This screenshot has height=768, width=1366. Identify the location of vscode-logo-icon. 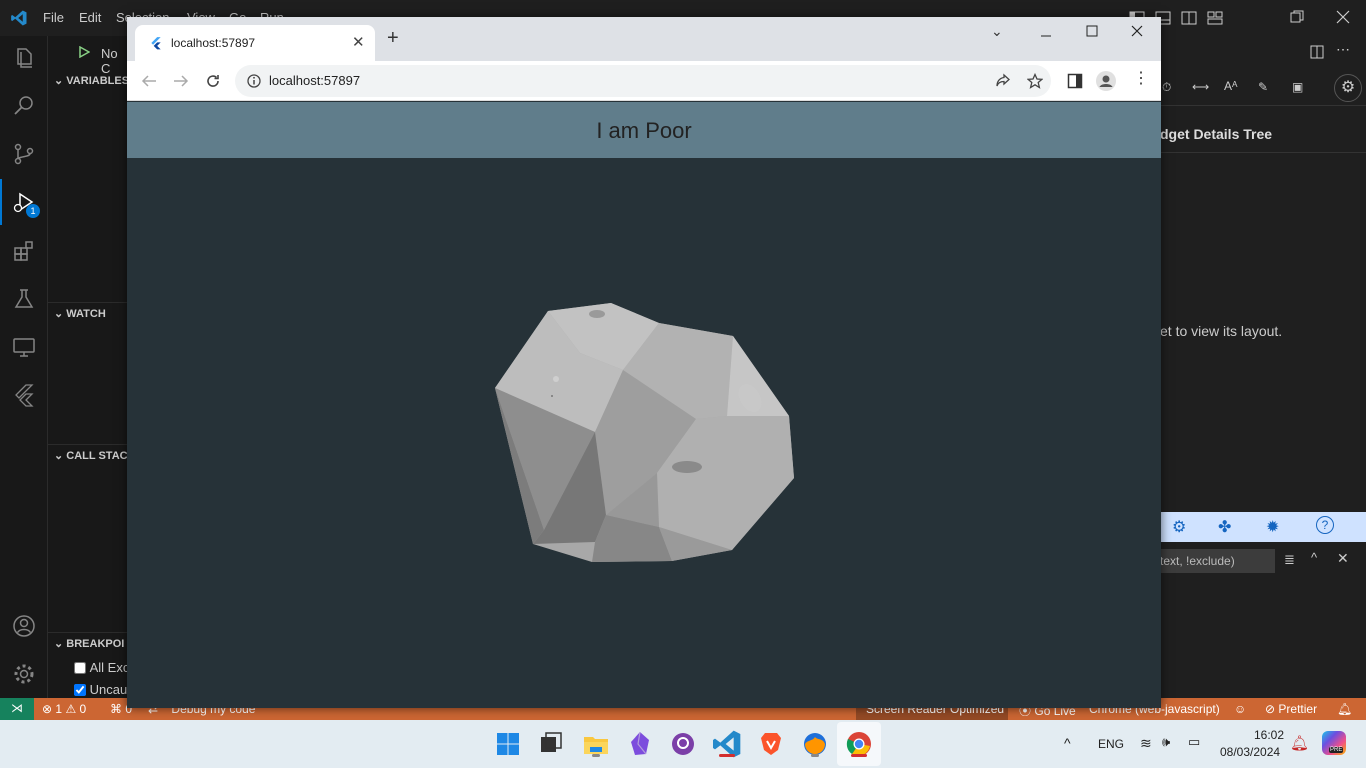
(19, 18).